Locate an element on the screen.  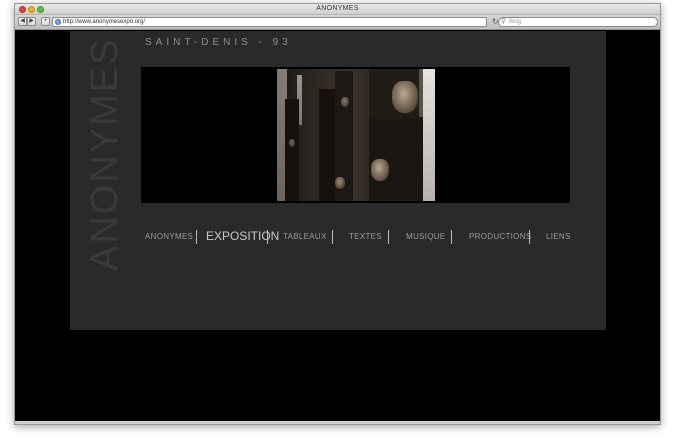
add-bookmark-button: + is located at coordinates (45, 21).